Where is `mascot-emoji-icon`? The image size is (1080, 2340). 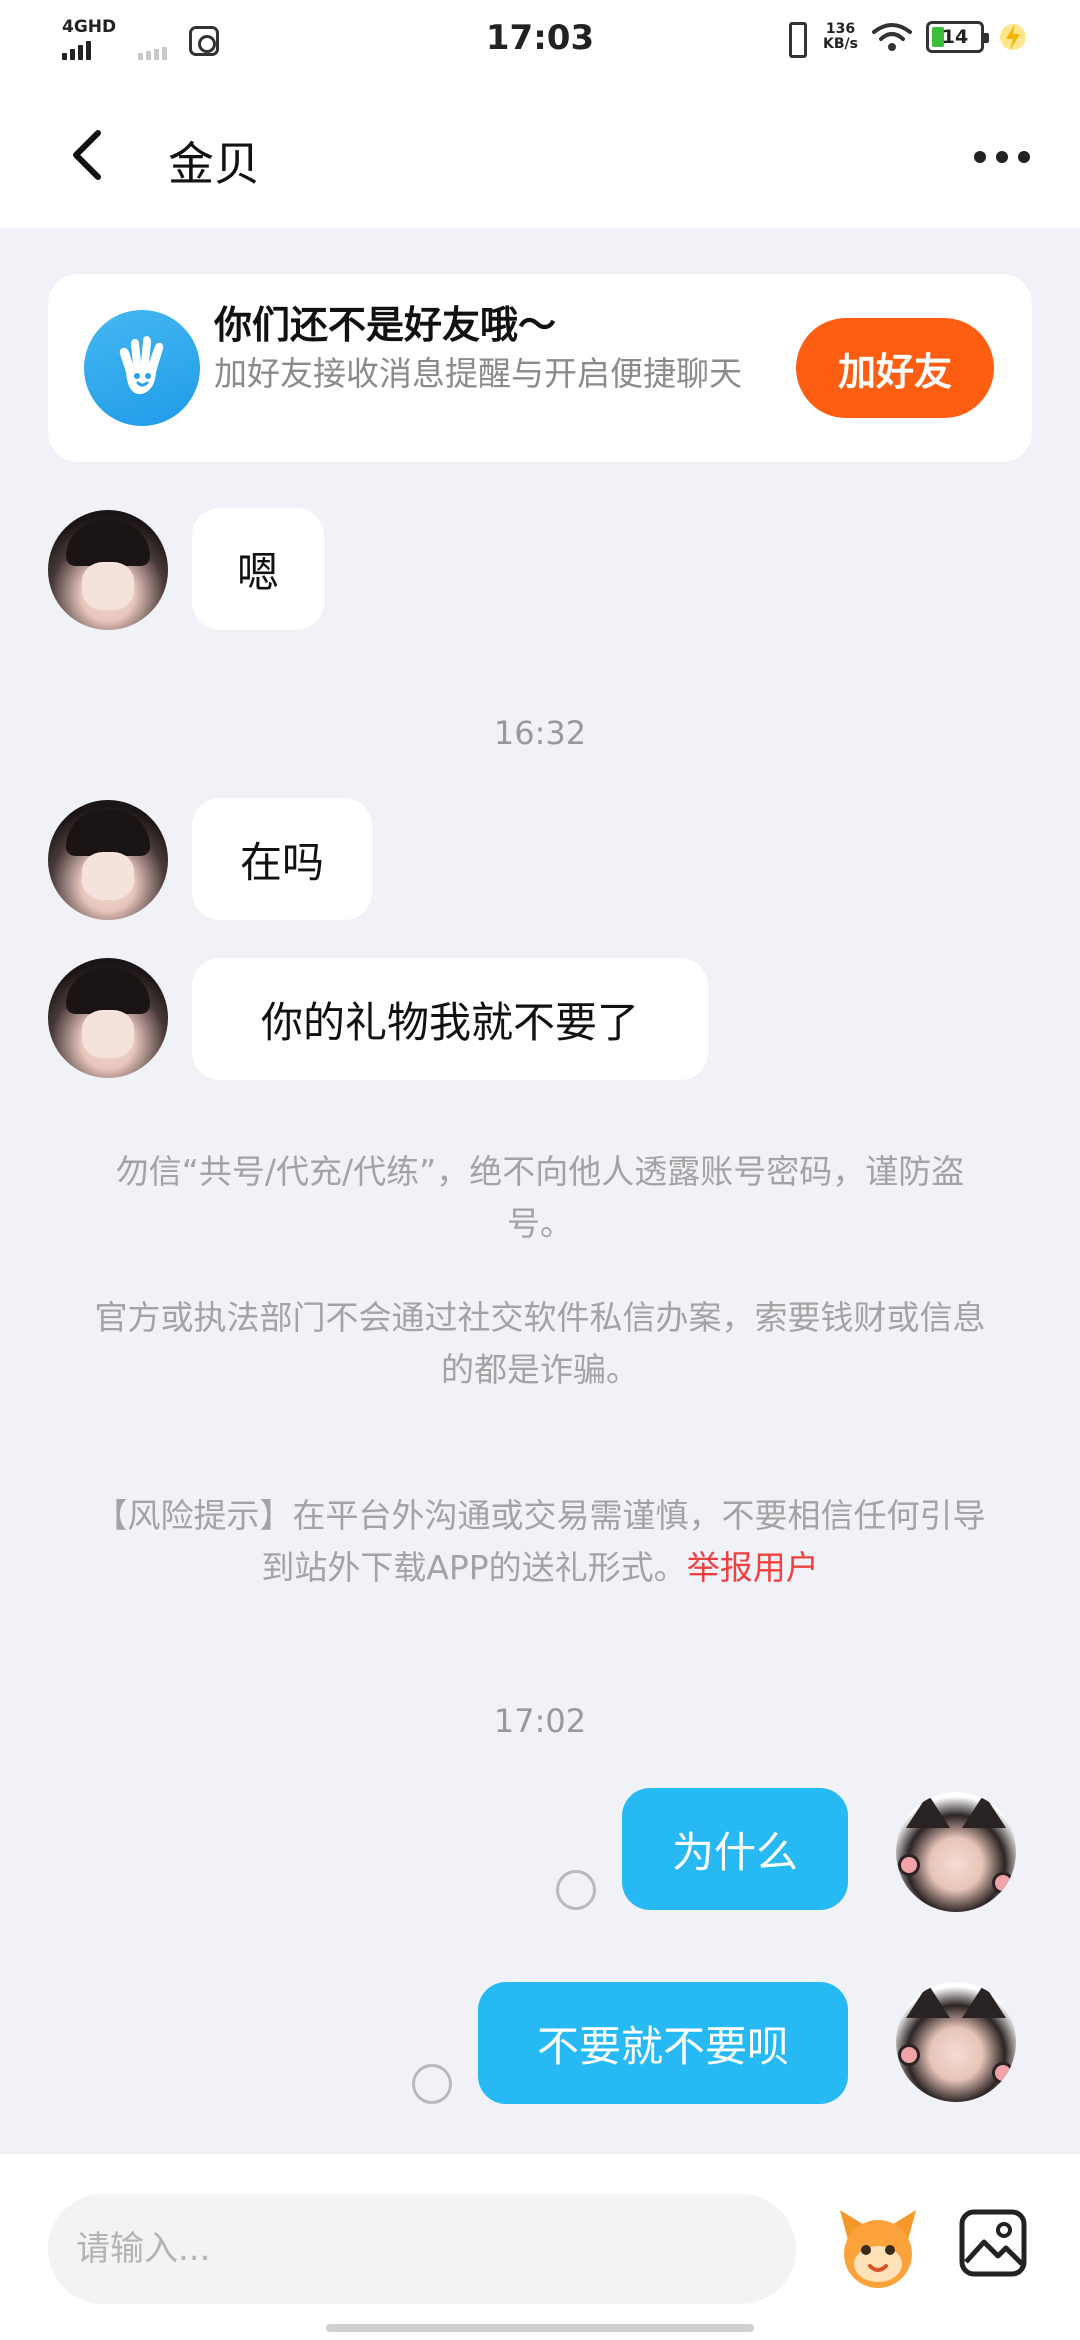 mascot-emoji-icon is located at coordinates (878, 2248).